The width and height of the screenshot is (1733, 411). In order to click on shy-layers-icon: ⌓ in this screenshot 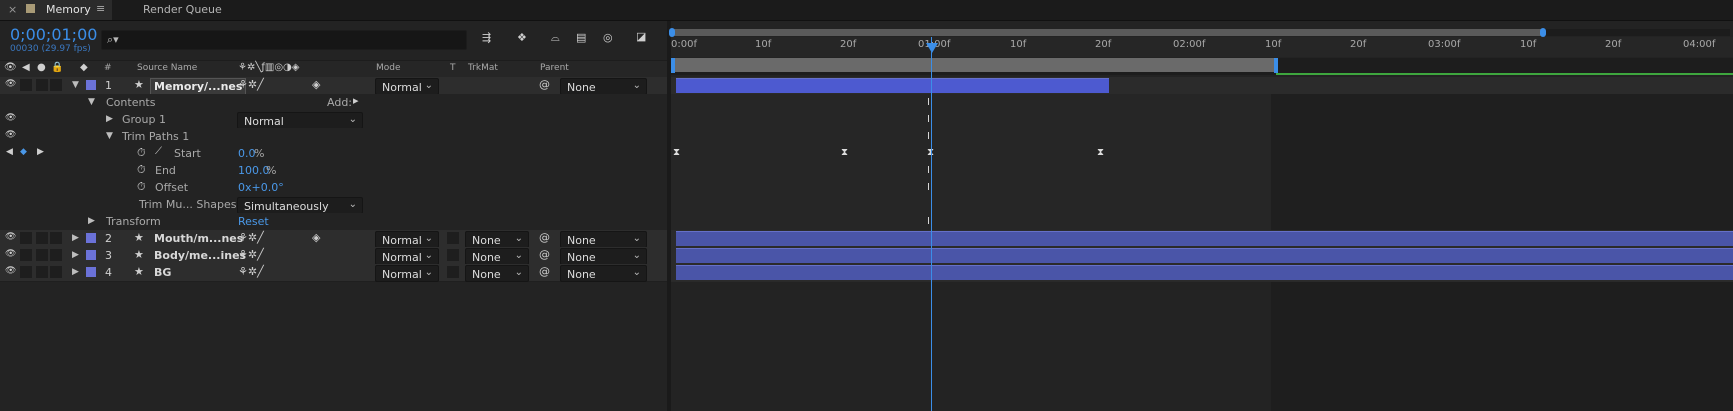, I will do `click(555, 37)`.